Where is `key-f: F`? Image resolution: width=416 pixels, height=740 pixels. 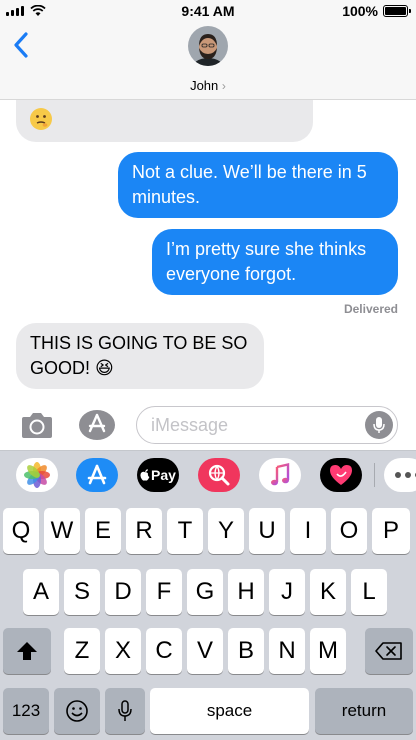 key-f: F is located at coordinates (164, 592).